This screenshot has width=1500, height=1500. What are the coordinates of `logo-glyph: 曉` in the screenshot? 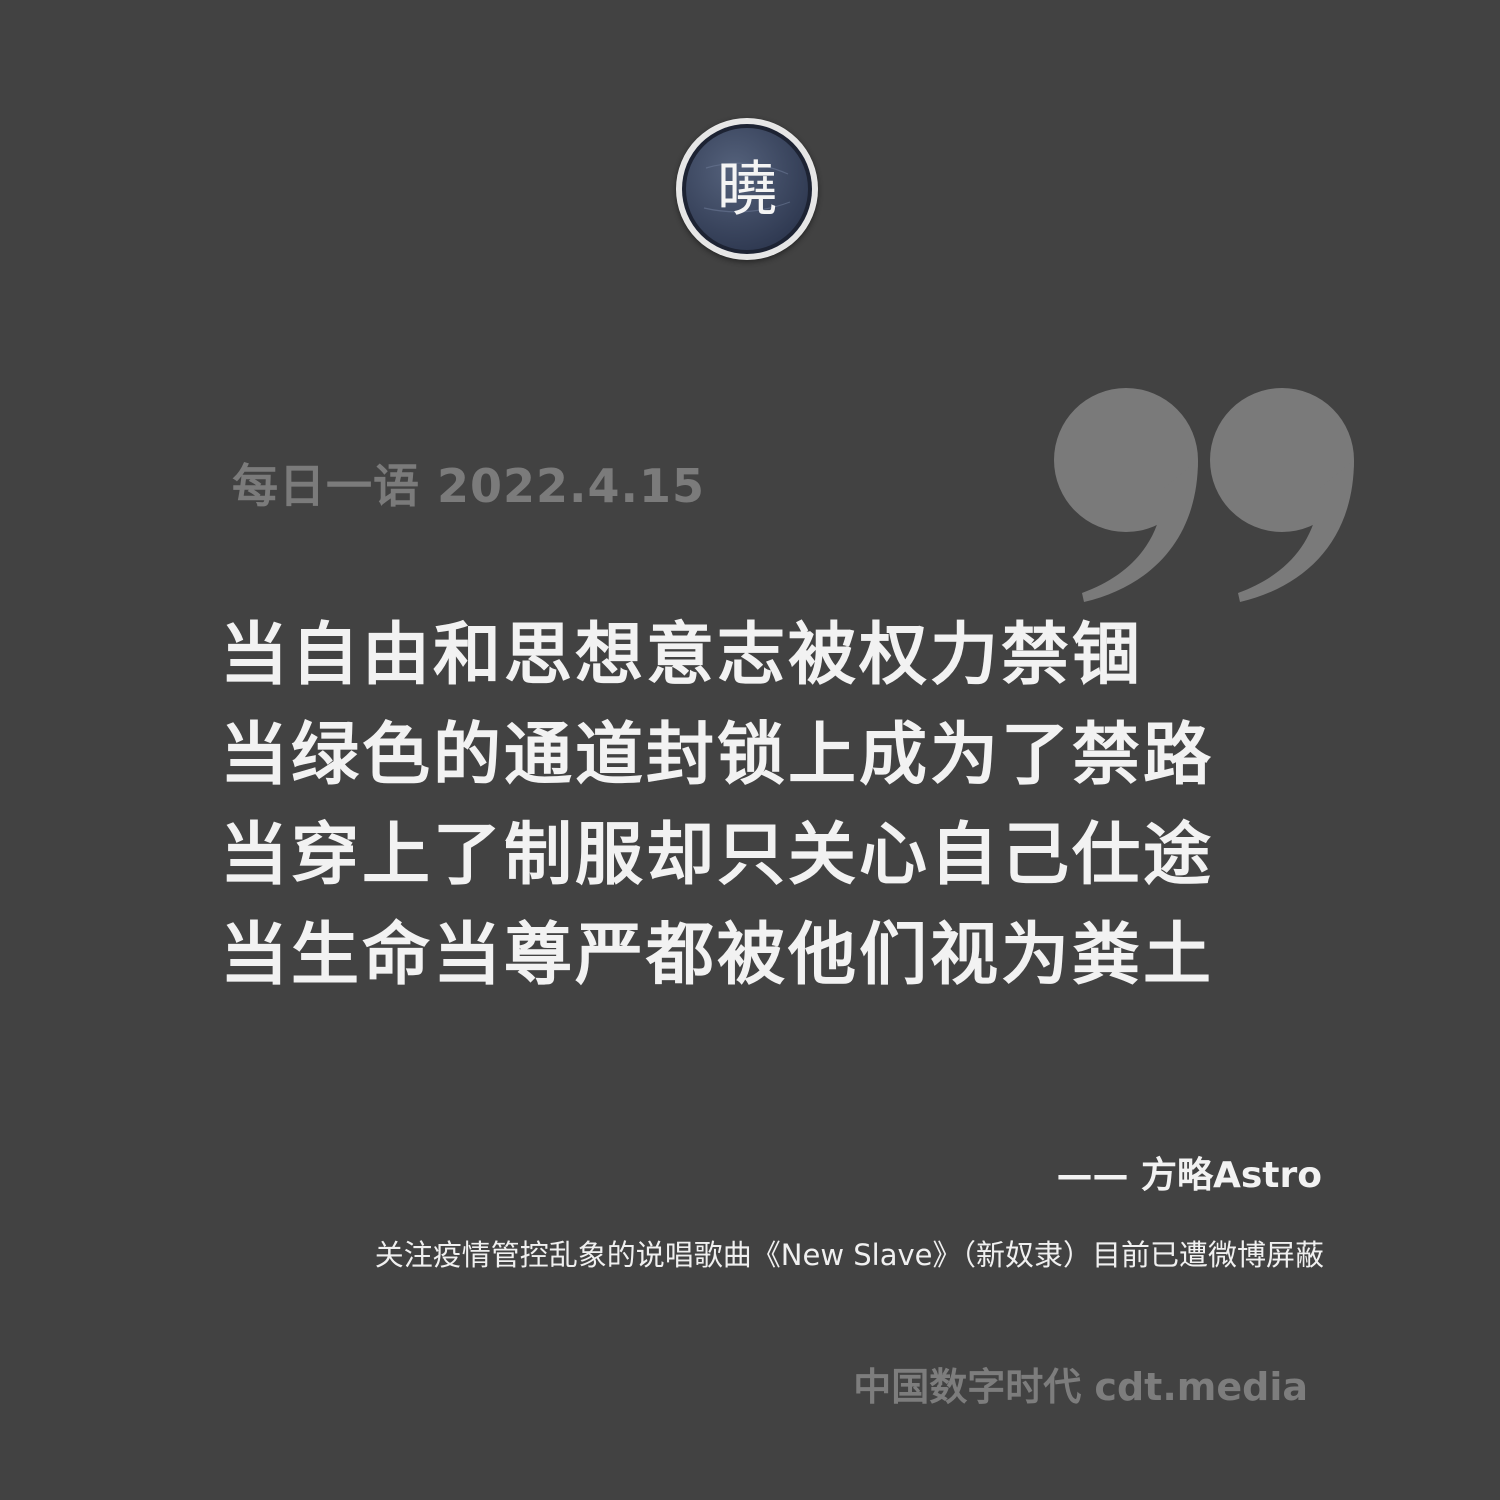 It's located at (747, 190).